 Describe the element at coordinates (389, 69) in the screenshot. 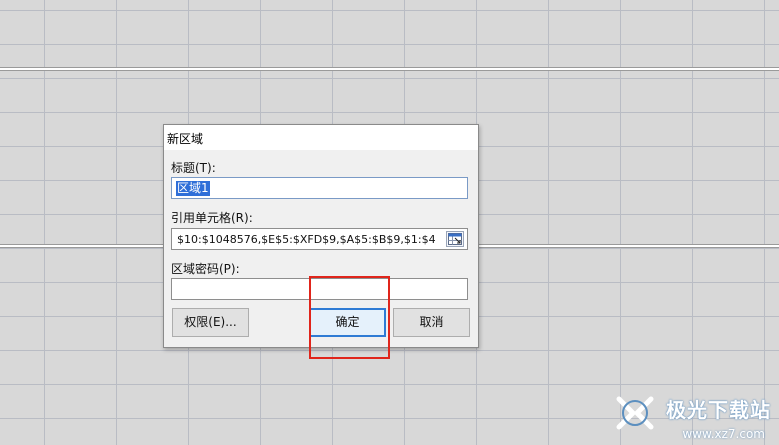

I see `selection-border-top` at that location.